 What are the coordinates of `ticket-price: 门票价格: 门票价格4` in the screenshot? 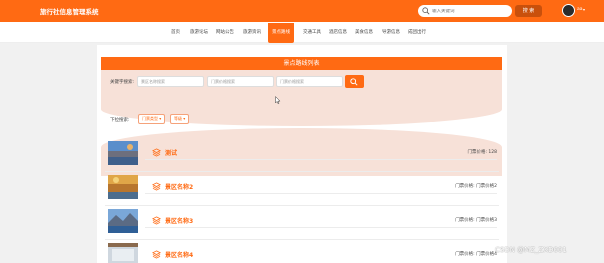 It's located at (476, 254).